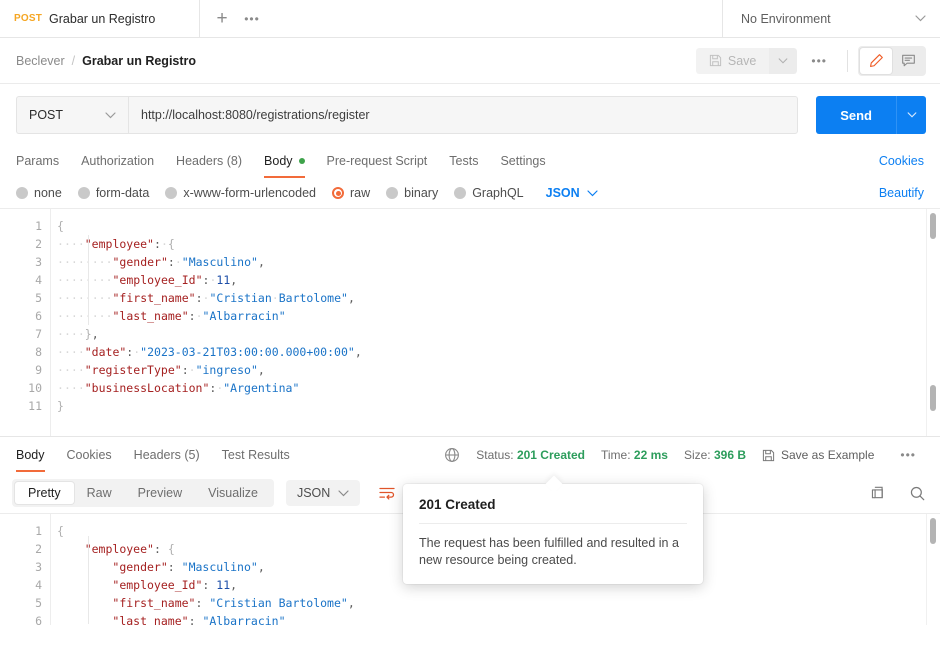 Image resolution: width=940 pixels, height=655 pixels. I want to click on send-button: Send, so click(856, 115).